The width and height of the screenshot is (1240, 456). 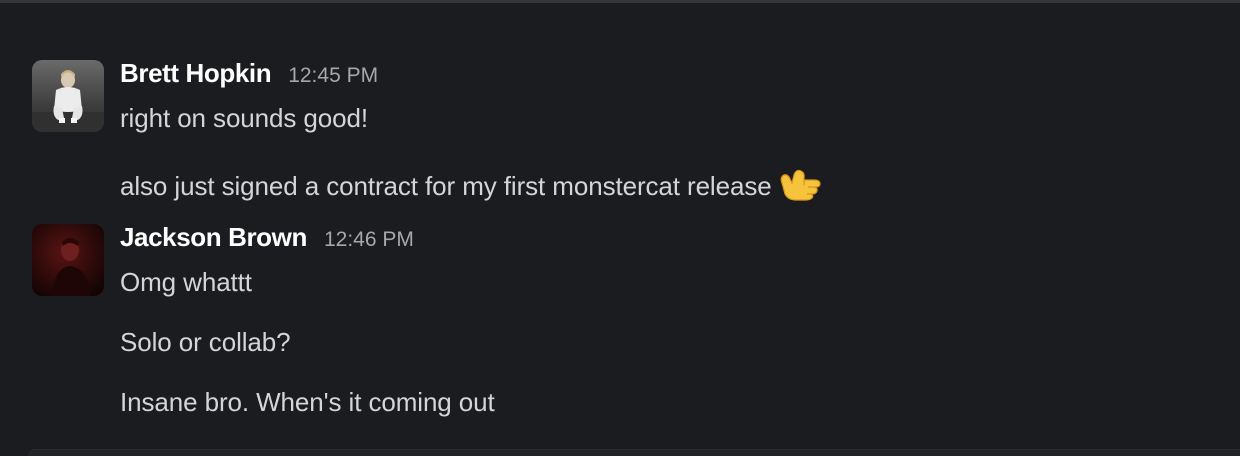 I want to click on composer-edge, so click(x=634, y=452).